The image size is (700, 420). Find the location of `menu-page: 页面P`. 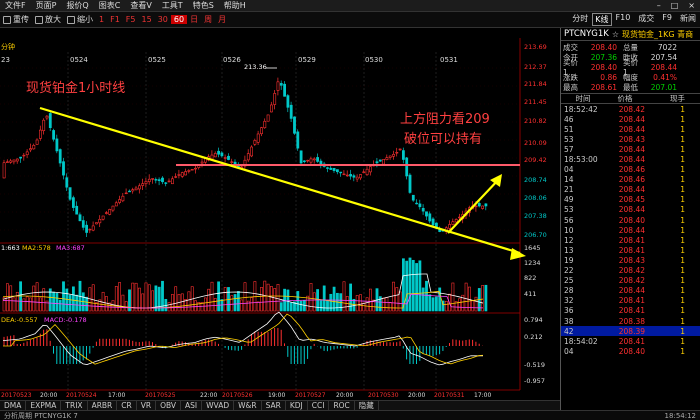

menu-page: 页面P is located at coordinates (46, 5).